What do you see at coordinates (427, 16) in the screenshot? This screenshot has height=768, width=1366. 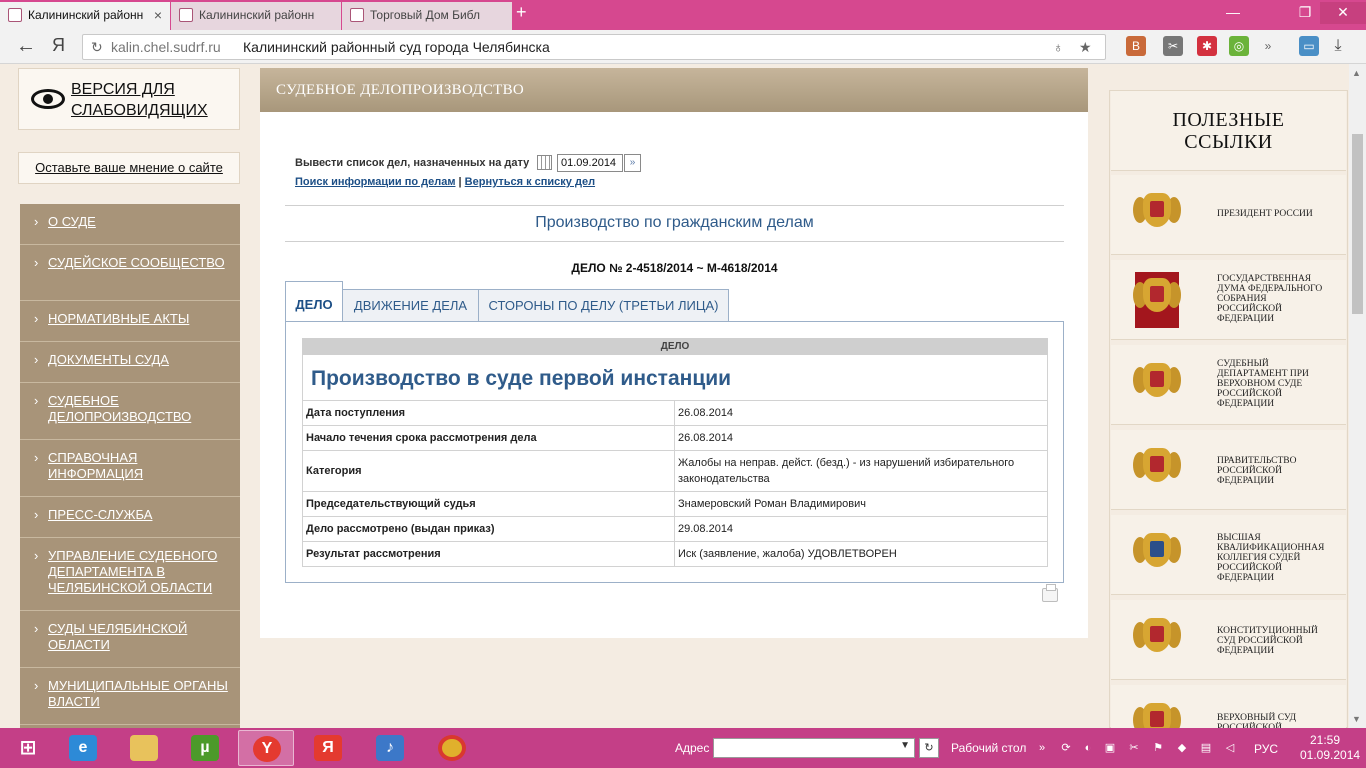 I see `browser-tab-3: Торговый Дом Библ` at bounding box center [427, 16].